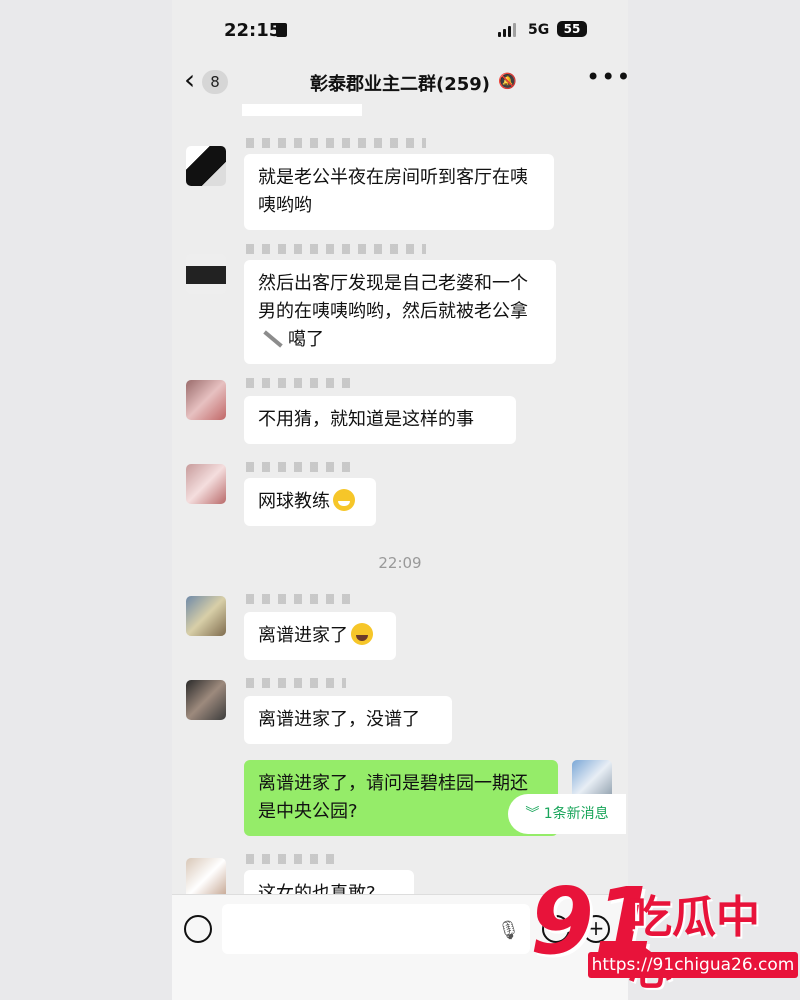 This screenshot has height=1000, width=800. I want to click on message-text: 网球教练, so click(294, 501).